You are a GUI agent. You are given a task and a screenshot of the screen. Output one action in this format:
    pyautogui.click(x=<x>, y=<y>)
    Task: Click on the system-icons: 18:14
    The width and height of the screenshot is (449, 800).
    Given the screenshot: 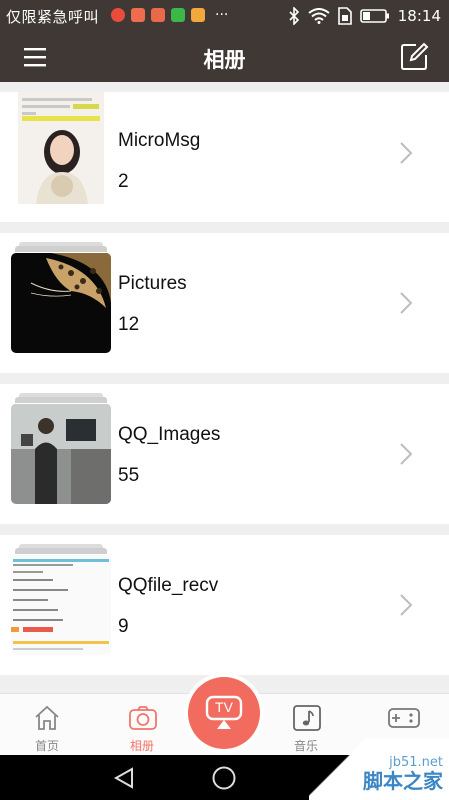 What is the action you would take?
    pyautogui.click(x=364, y=16)
    